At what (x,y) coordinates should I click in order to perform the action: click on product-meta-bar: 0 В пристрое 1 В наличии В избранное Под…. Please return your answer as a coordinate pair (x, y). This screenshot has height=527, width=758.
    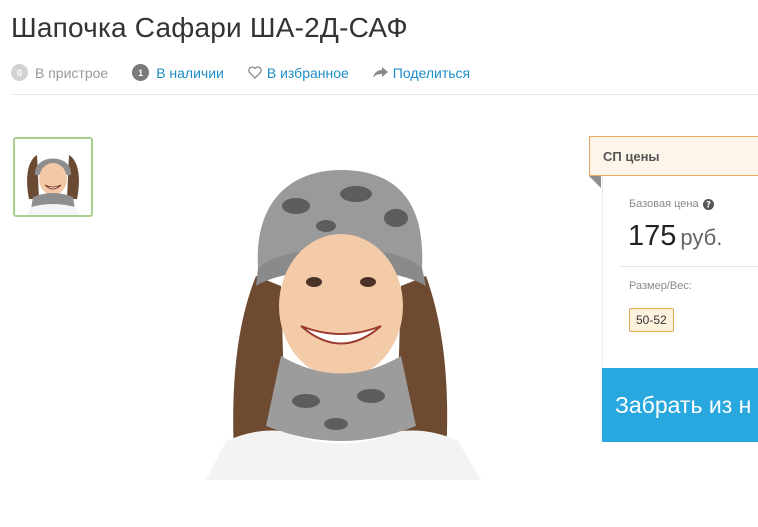
    Looking at the image, I should click on (252, 72).